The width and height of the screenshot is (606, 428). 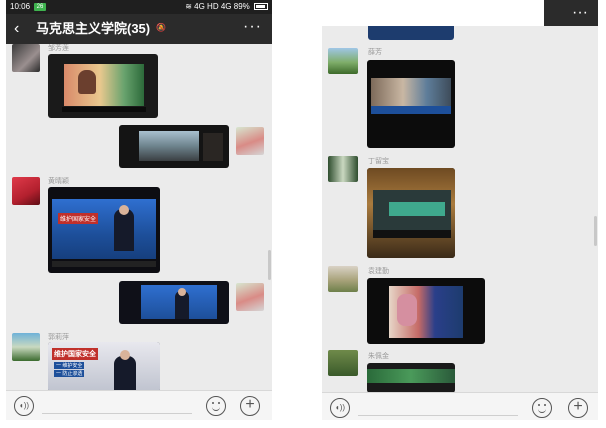 I want to click on sender-name: 朱佩金, so click(x=378, y=356).